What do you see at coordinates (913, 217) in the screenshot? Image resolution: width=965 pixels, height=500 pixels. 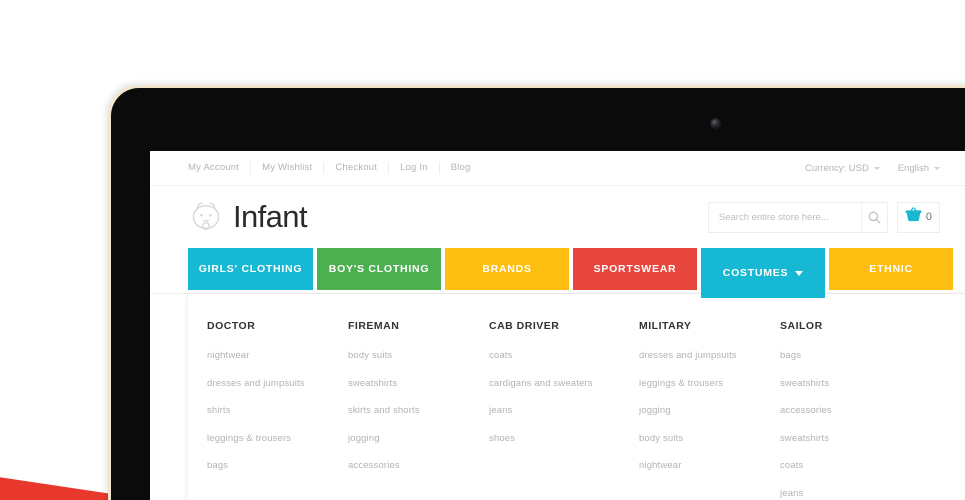 I see `shopping-basket-icon` at bounding box center [913, 217].